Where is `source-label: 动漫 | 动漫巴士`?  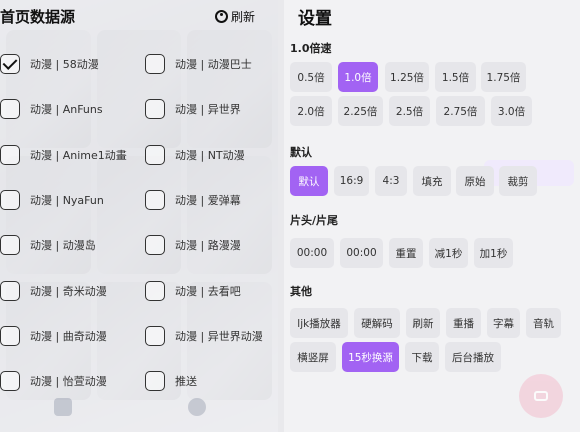
source-label: 动漫 | 动漫巴士 is located at coordinates (213, 64).